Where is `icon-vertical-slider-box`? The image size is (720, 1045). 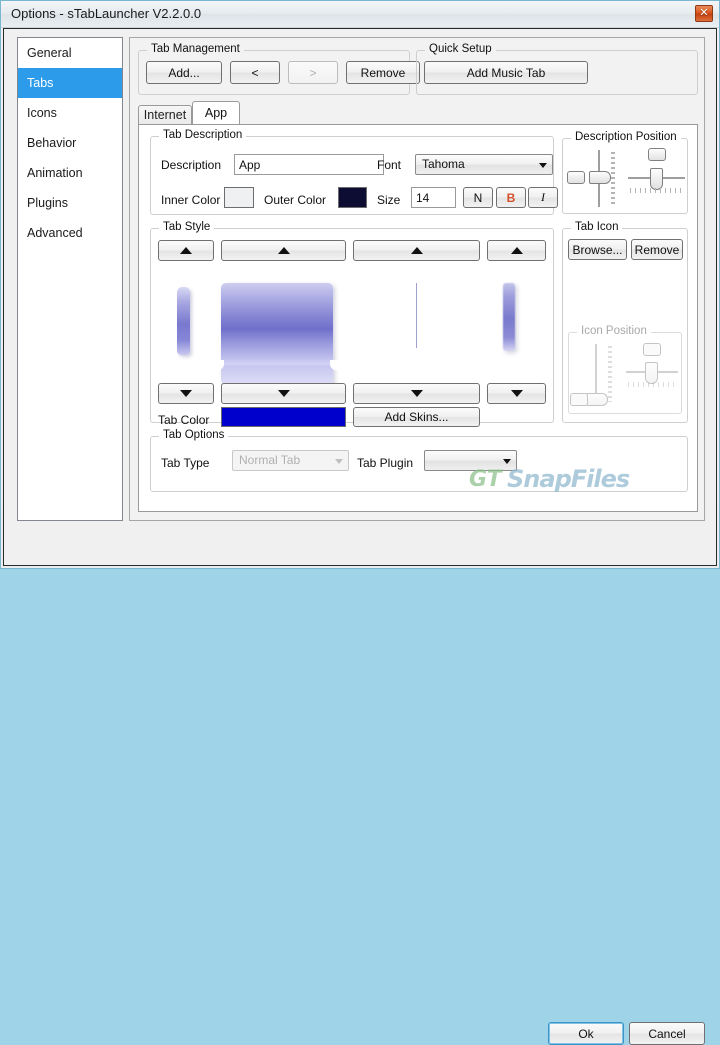 icon-vertical-slider-box is located at coordinates (579, 399).